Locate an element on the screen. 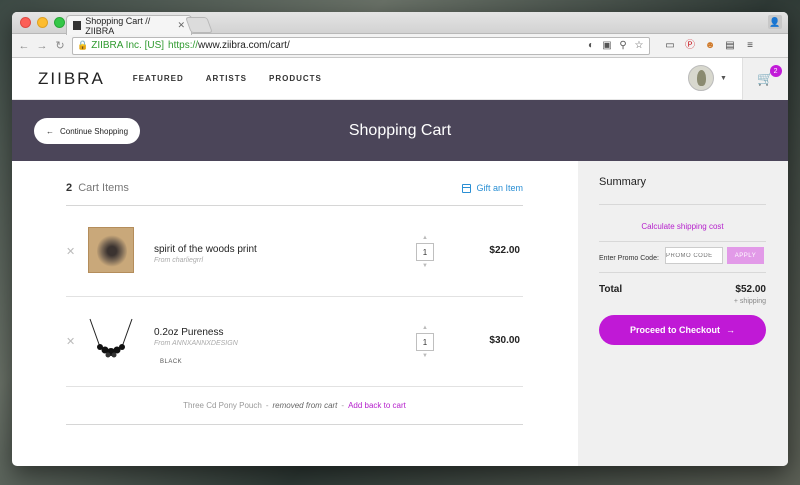 The height and width of the screenshot is (485, 800). profile-icon: 👤 is located at coordinates (775, 22).